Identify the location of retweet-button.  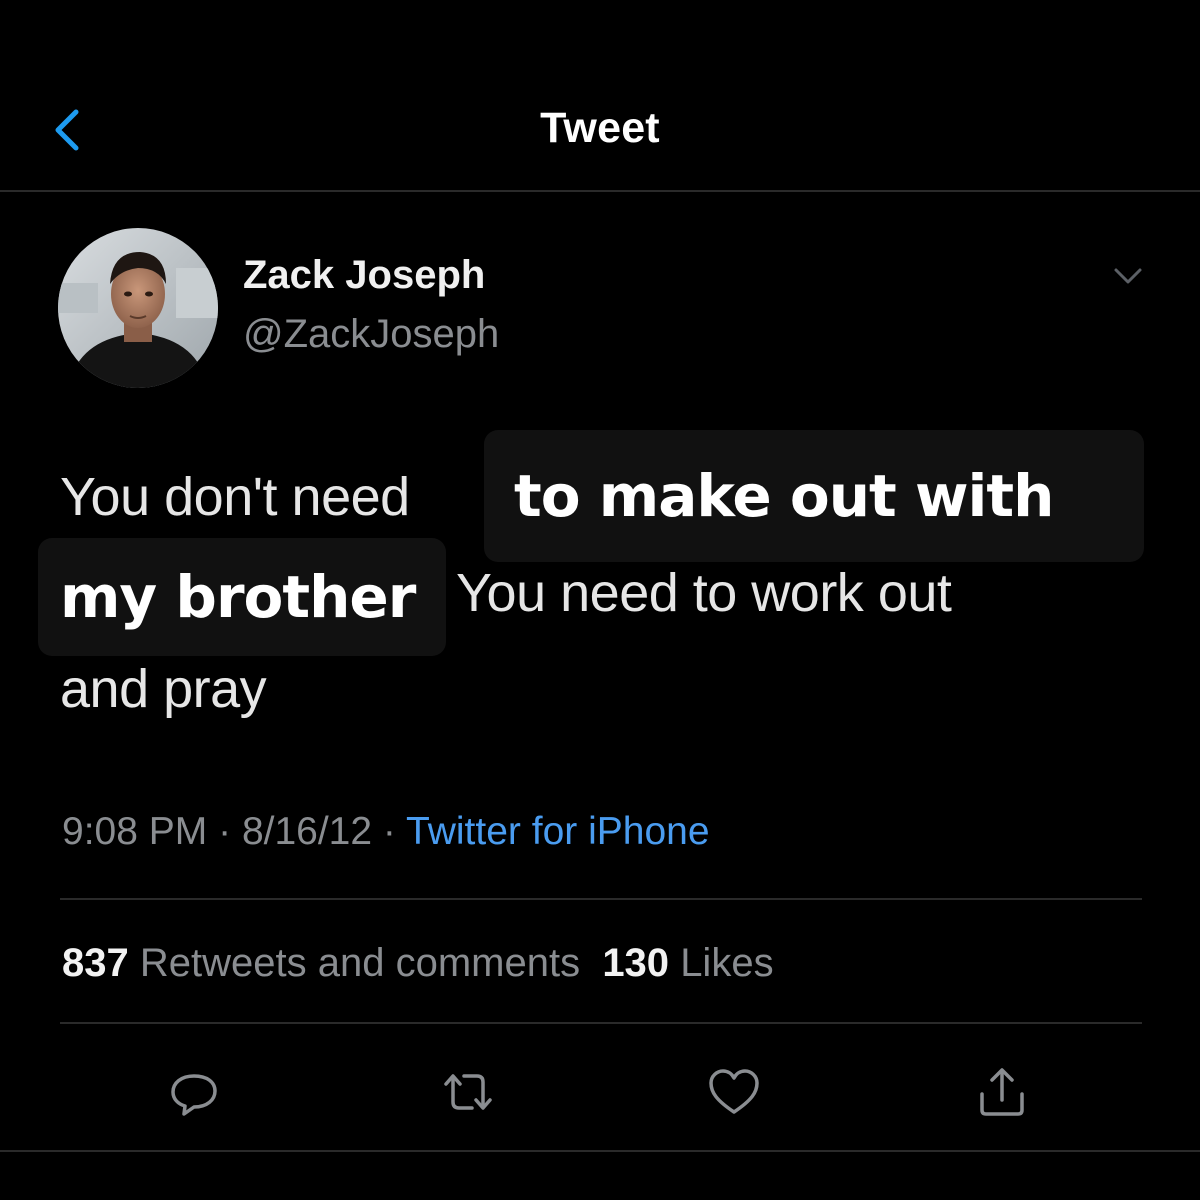
(468, 1092).